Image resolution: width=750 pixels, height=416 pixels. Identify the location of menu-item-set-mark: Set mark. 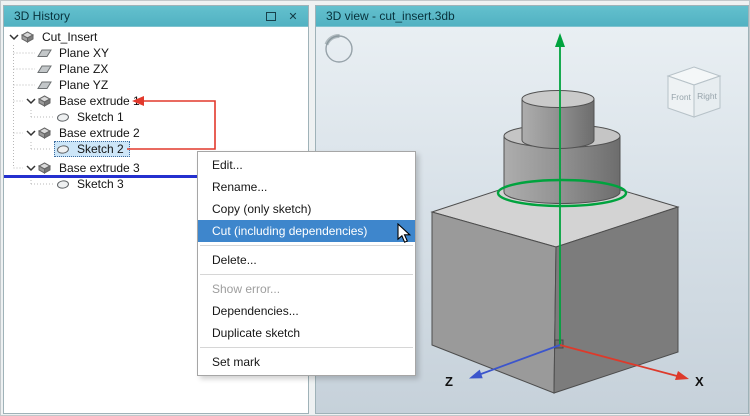
(306, 362).